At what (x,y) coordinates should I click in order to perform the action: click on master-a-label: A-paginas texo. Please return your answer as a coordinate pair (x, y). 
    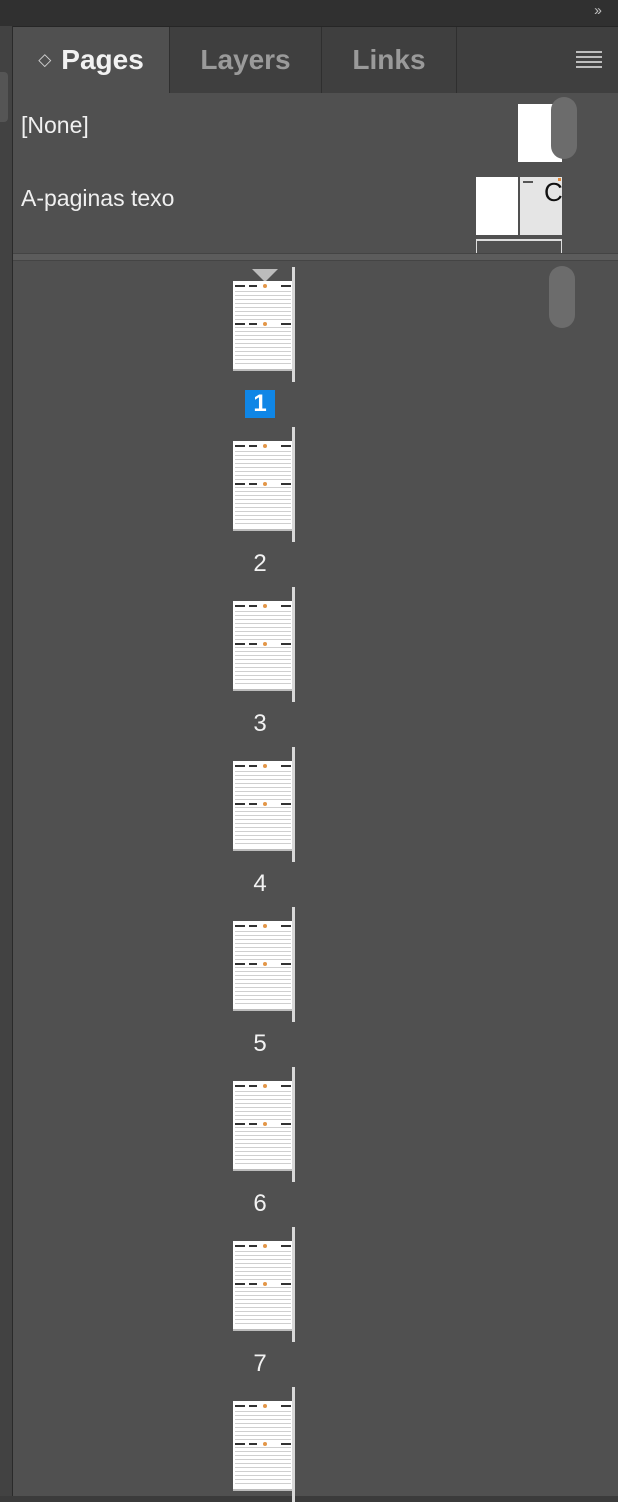
    Looking at the image, I should click on (97, 198).